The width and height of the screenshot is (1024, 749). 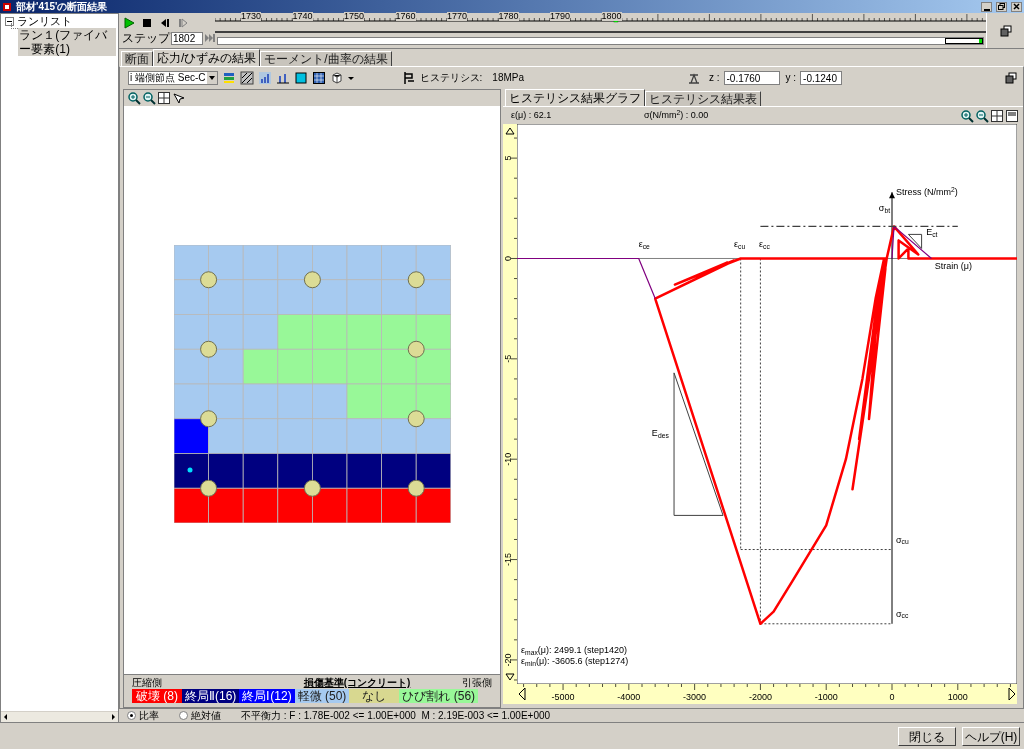 What do you see at coordinates (986, 9) in the screenshot?
I see `minimize-icon` at bounding box center [986, 9].